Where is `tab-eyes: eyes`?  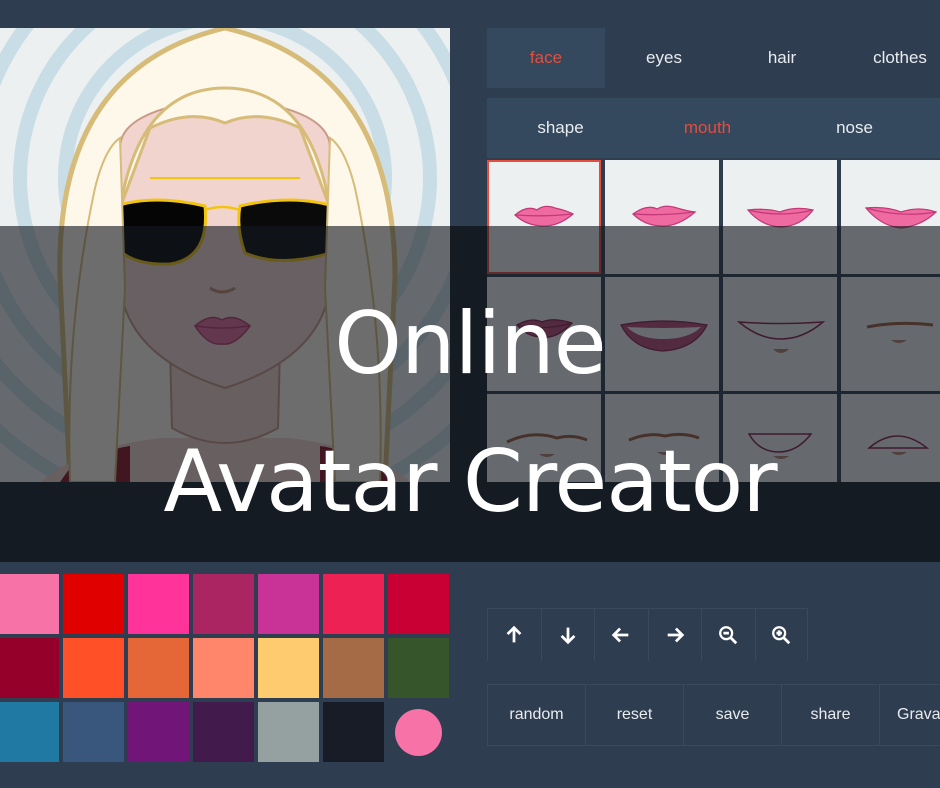
tab-eyes: eyes is located at coordinates (664, 58).